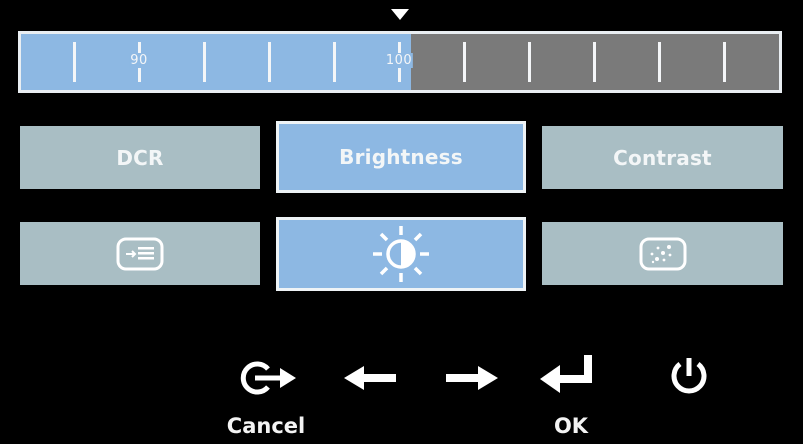 This screenshot has width=803, height=444. Describe the element at coordinates (216, 62) in the screenshot. I see `slider-fill` at that location.